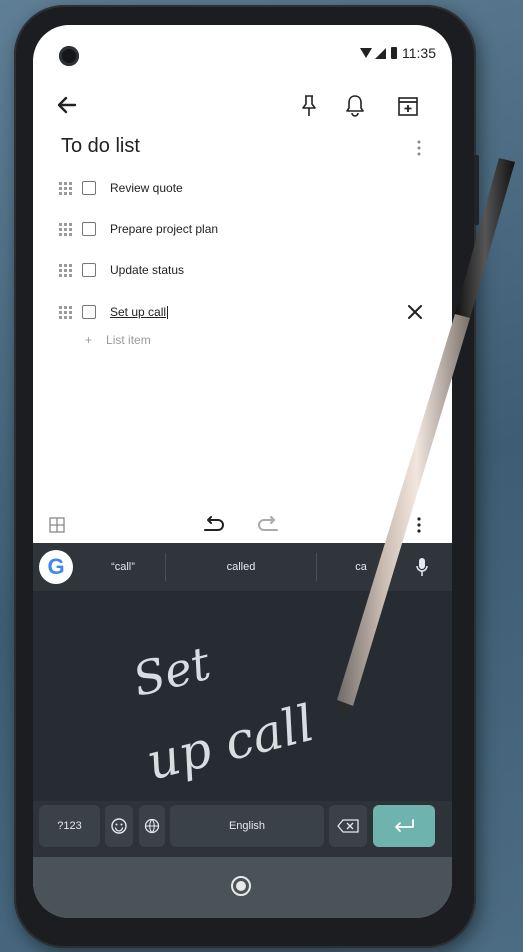 This screenshot has width=523, height=952. Describe the element at coordinates (394, 53) in the screenshot. I see `battery-icon` at that location.